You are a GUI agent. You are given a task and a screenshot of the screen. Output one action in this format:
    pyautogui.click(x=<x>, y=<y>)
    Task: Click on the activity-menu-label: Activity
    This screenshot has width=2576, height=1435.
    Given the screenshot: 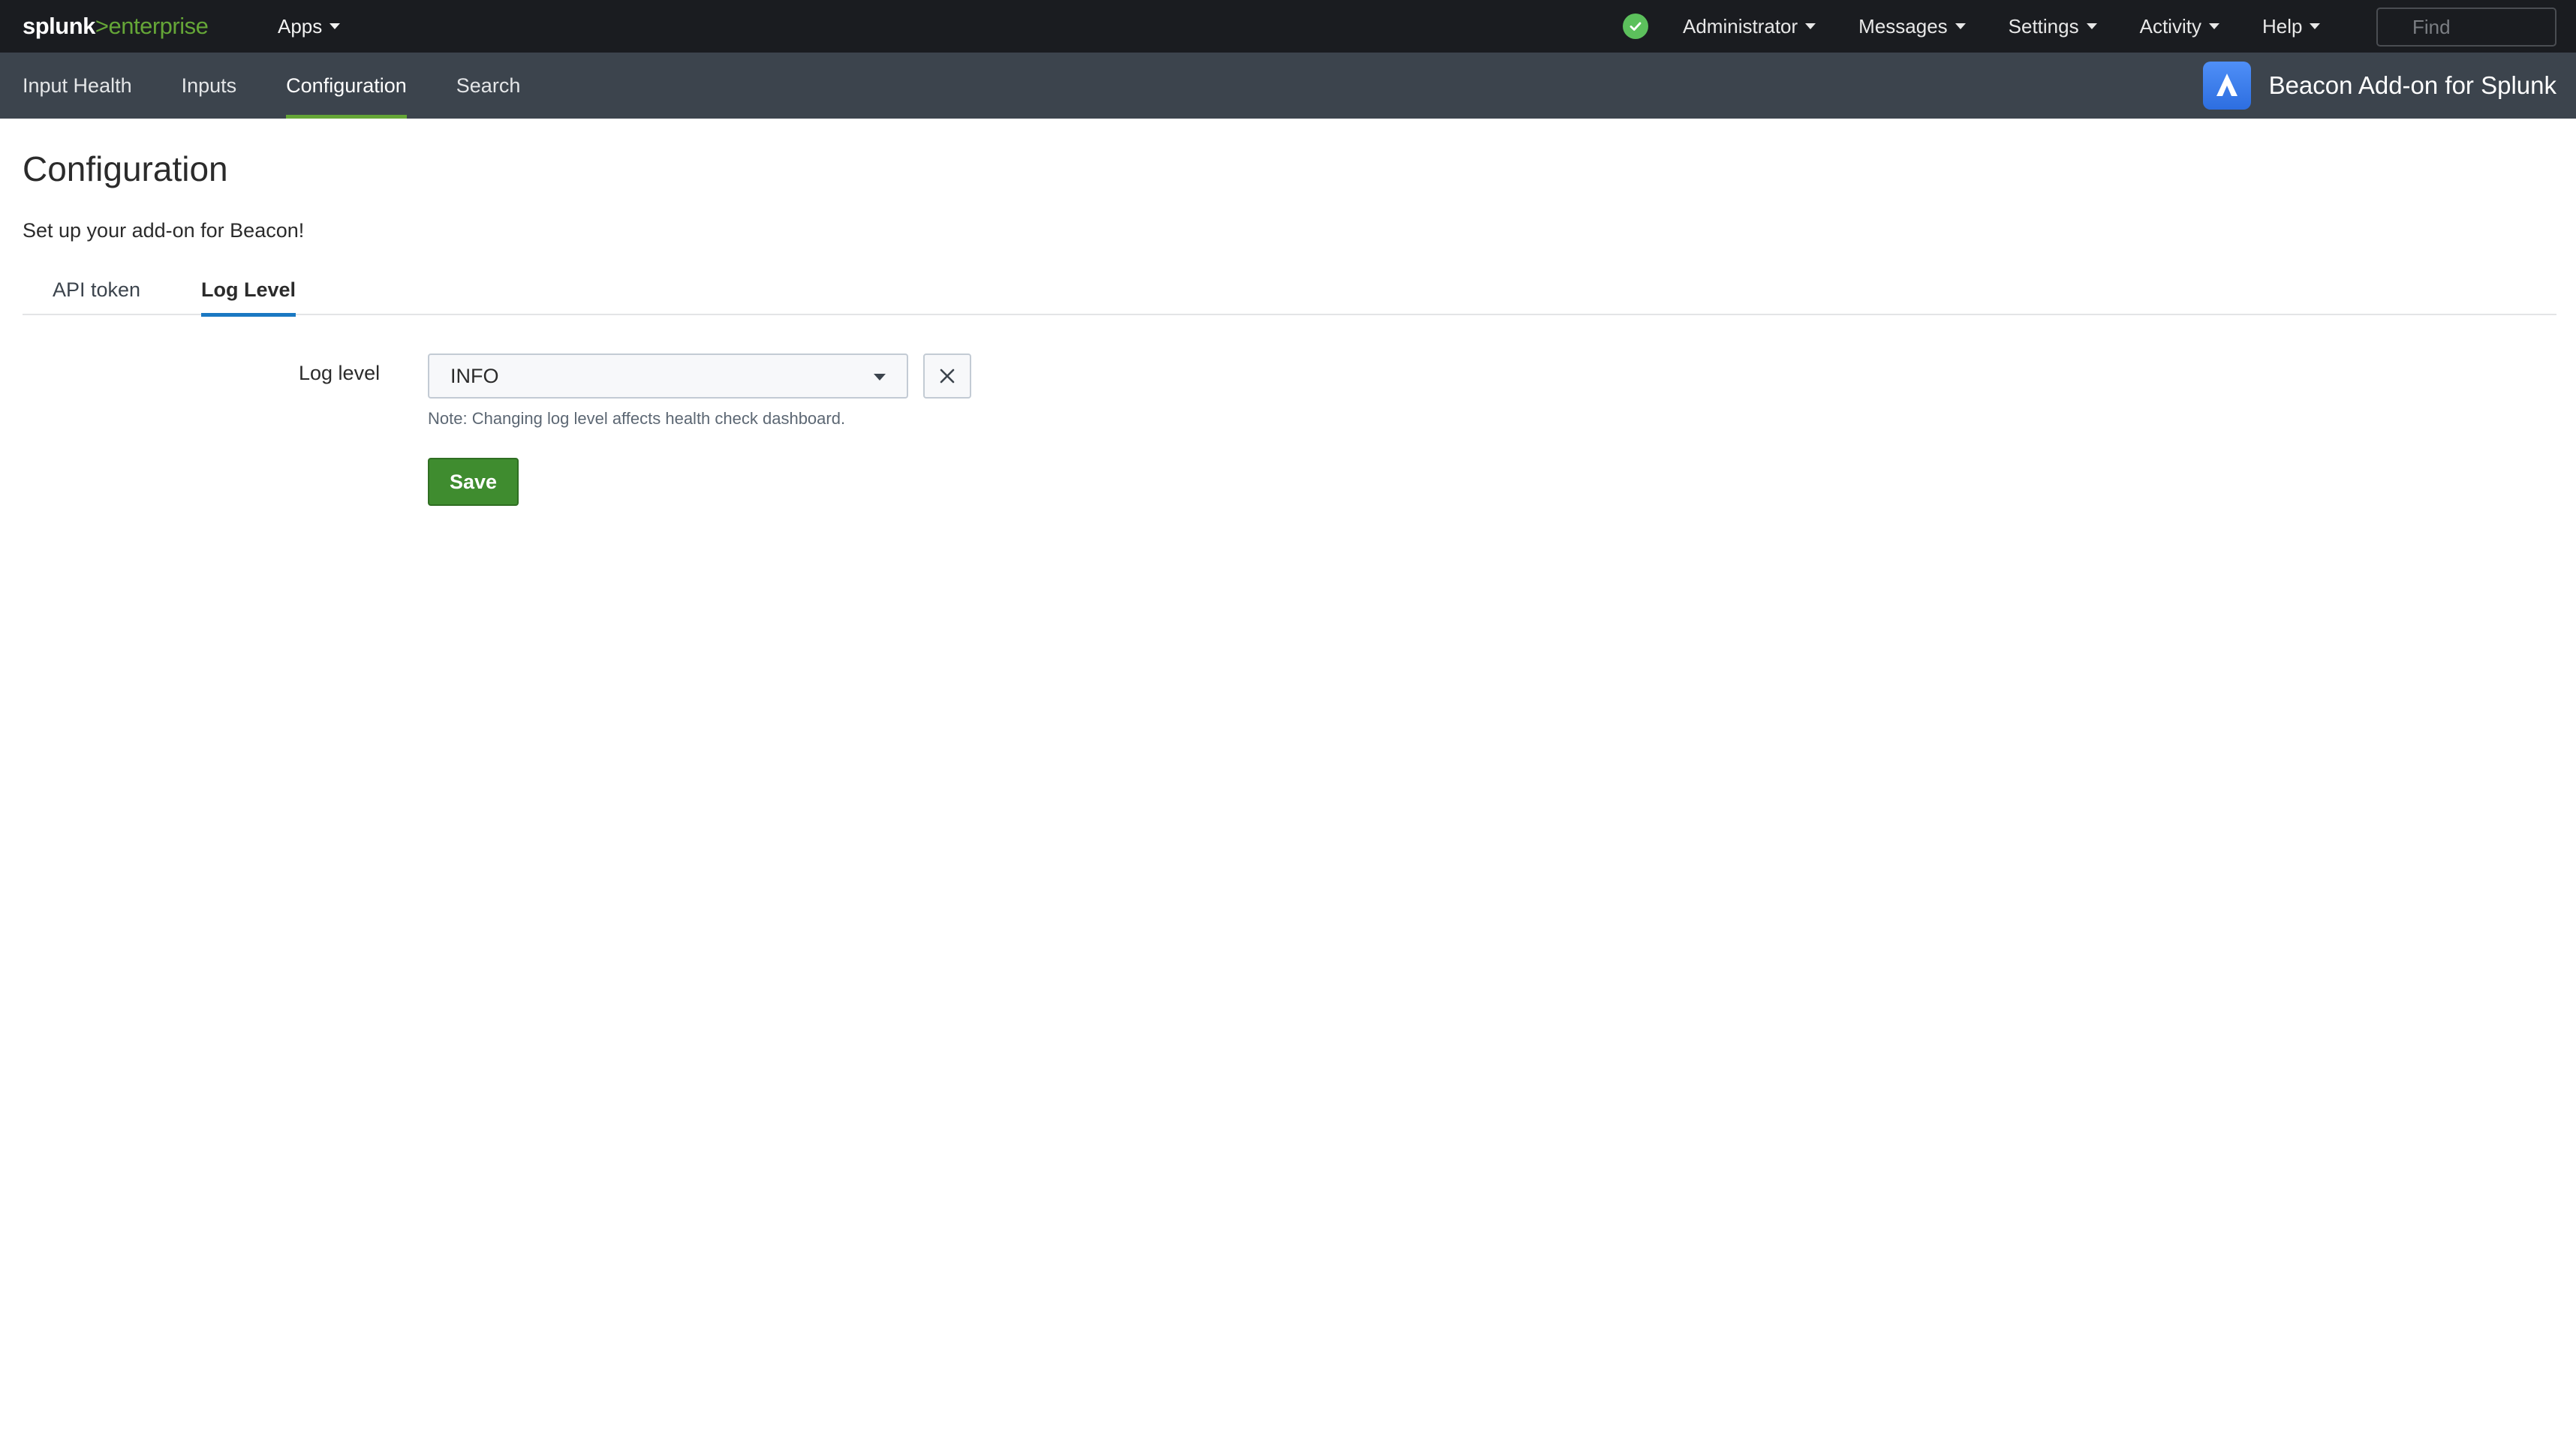 What is the action you would take?
    pyautogui.click(x=2170, y=26)
    